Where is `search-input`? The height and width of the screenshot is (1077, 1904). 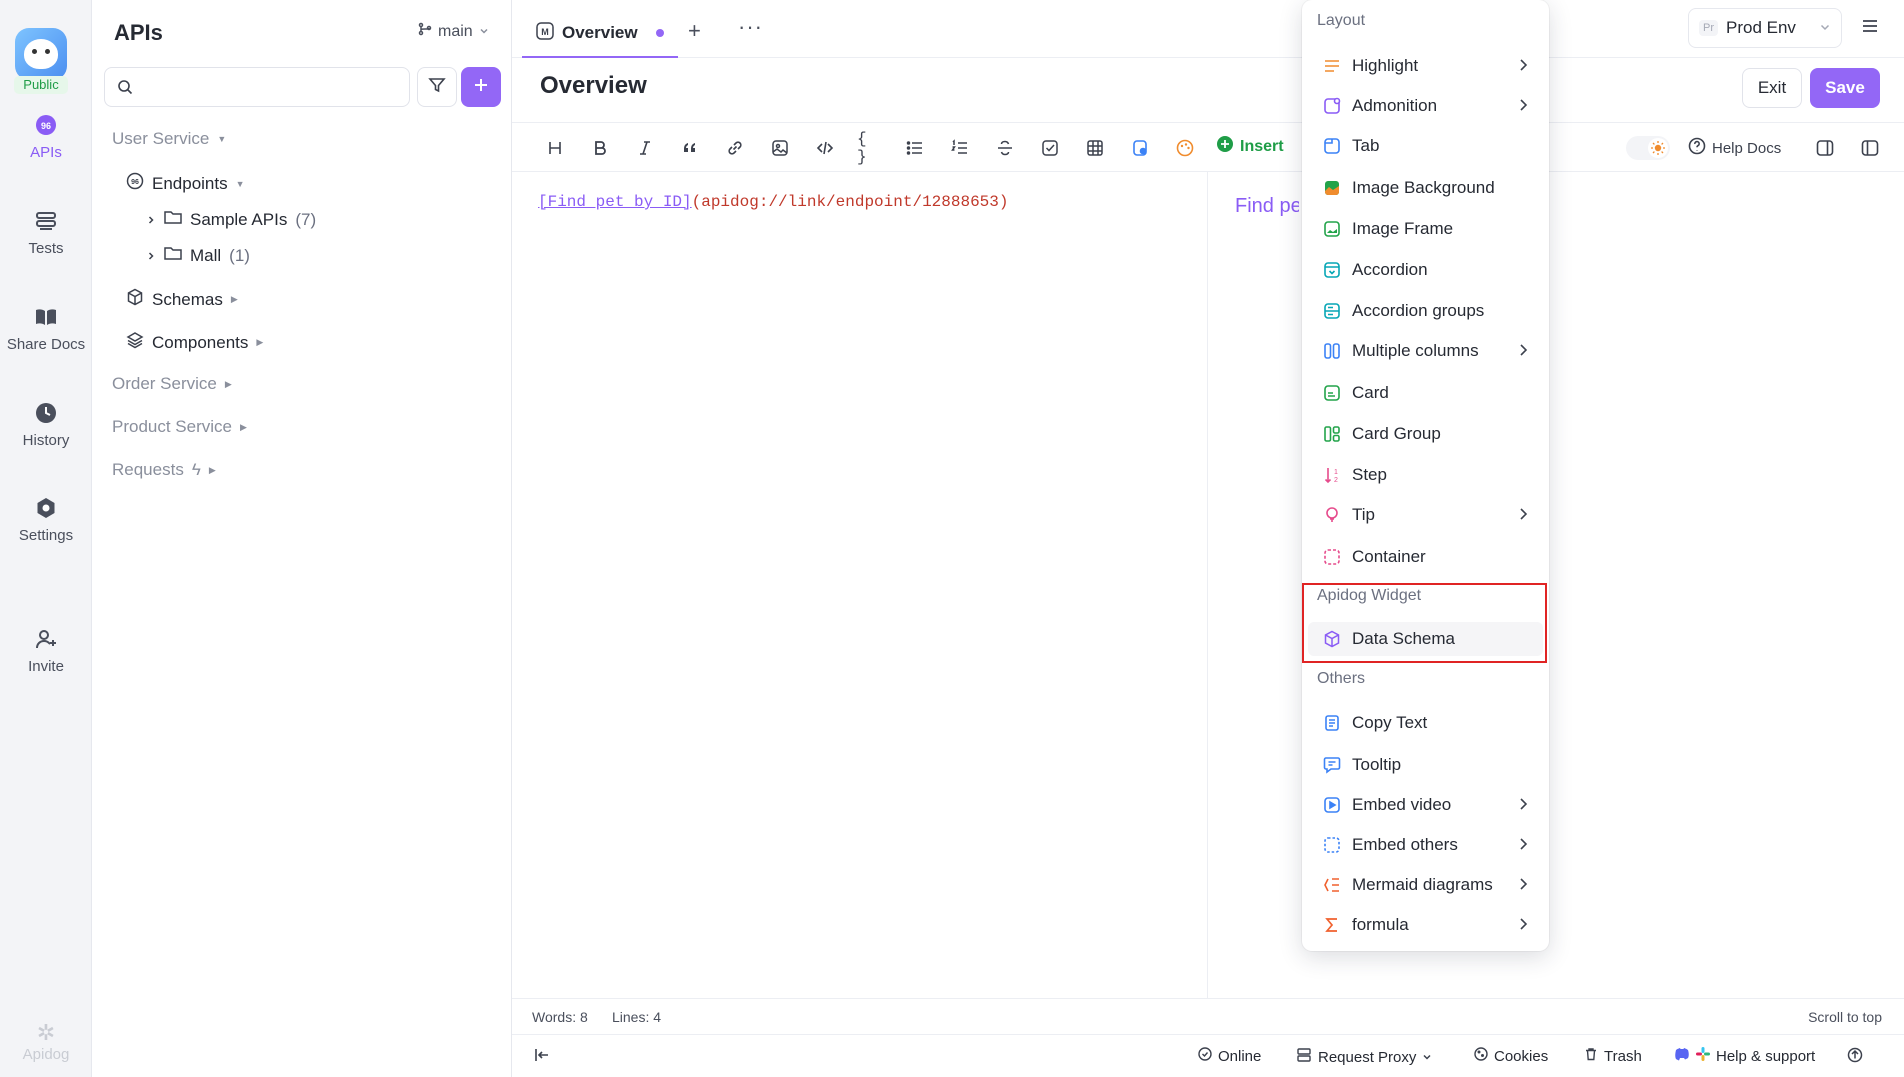
search-input is located at coordinates (268, 87).